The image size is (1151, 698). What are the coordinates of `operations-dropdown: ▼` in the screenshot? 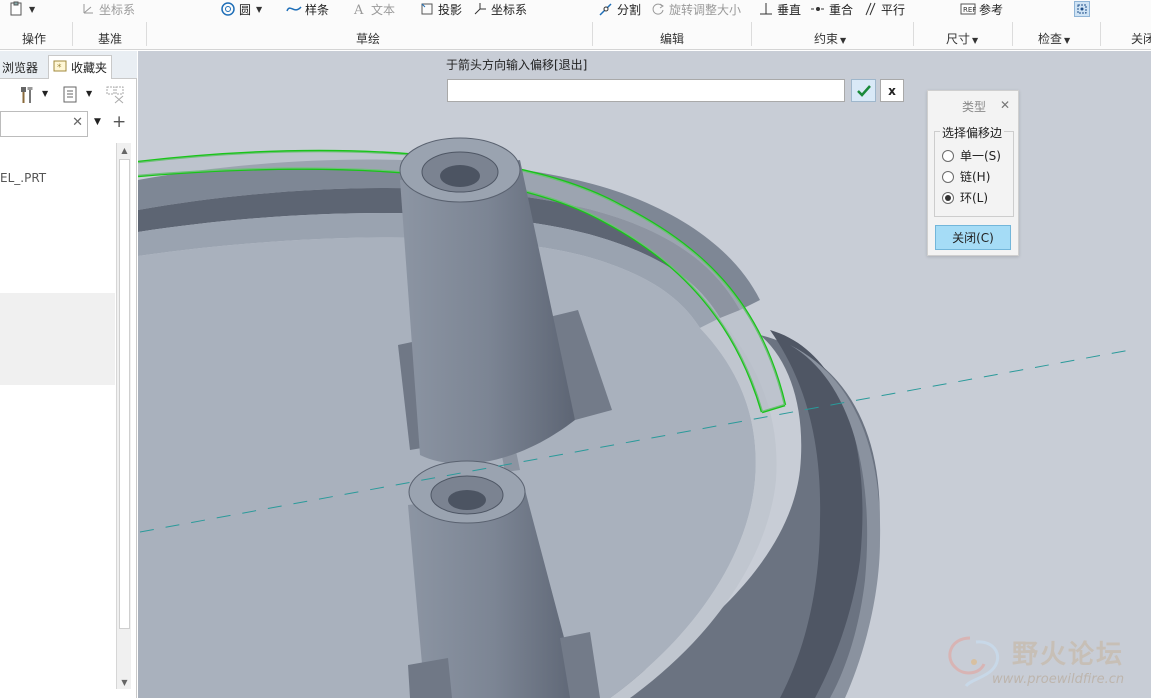 It's located at (21, 9).